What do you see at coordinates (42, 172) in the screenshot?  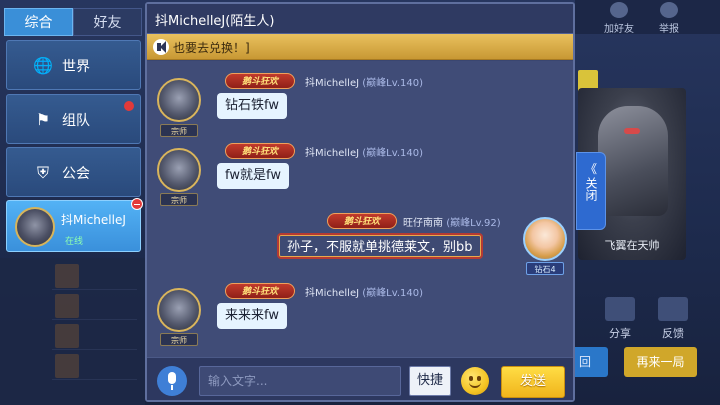 I see `shield-icon: ⛨` at bounding box center [42, 172].